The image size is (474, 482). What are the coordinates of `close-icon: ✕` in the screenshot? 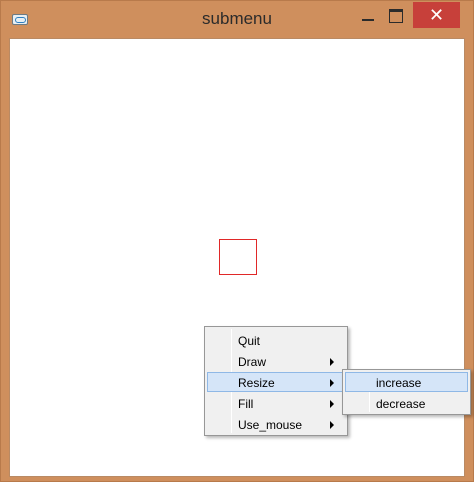 It's located at (436, 15).